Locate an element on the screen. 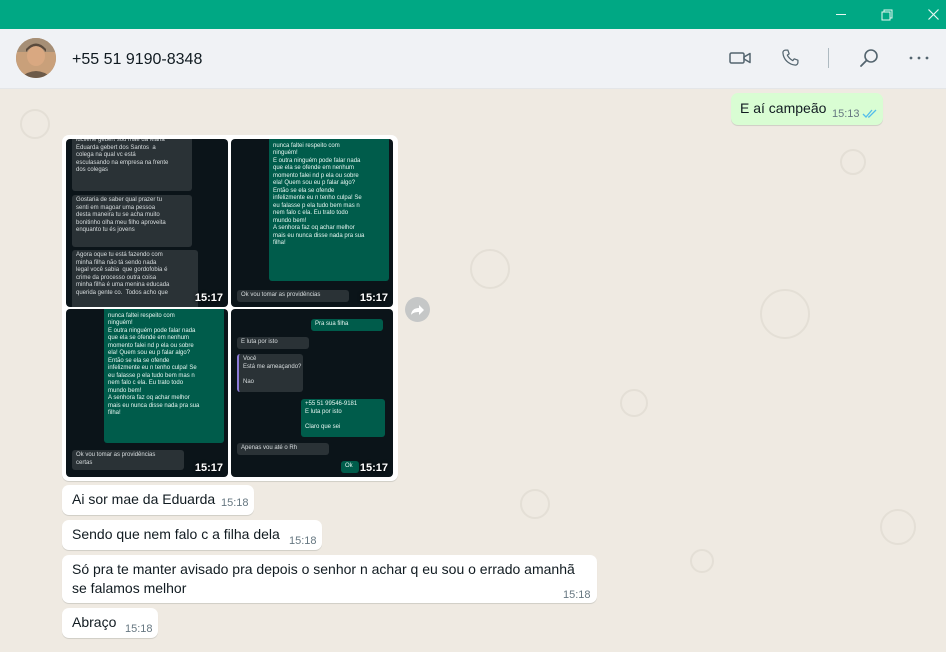 The width and height of the screenshot is (946, 652). image-chat-bubble: Ok is located at coordinates (350, 467).